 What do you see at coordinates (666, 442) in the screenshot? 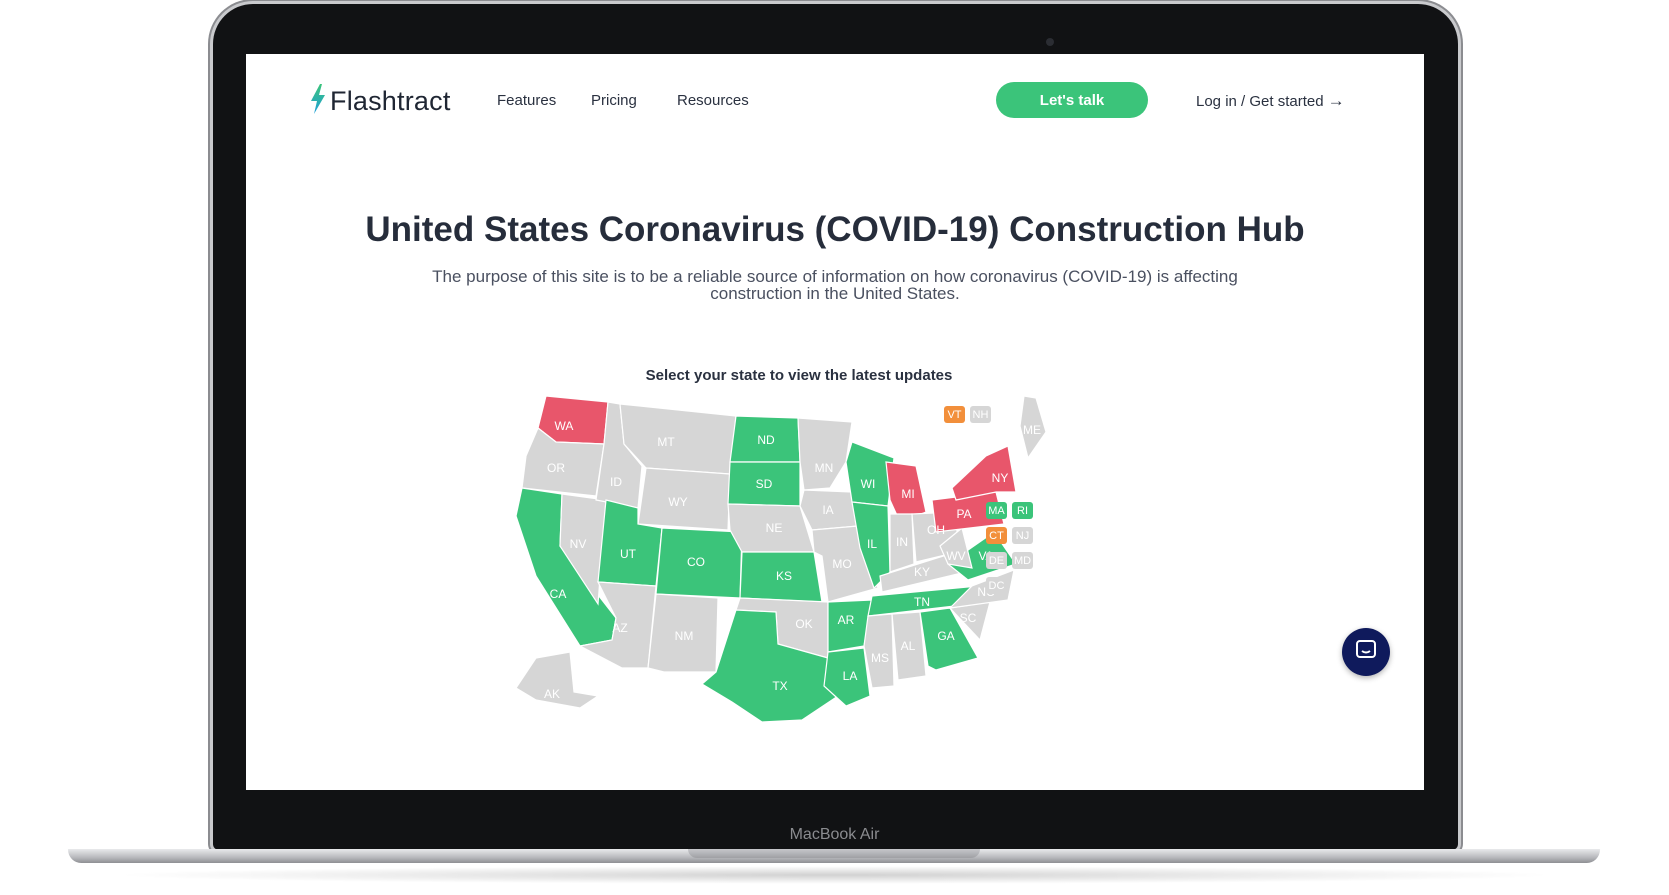
I see `state-label-mt: MT` at bounding box center [666, 442].